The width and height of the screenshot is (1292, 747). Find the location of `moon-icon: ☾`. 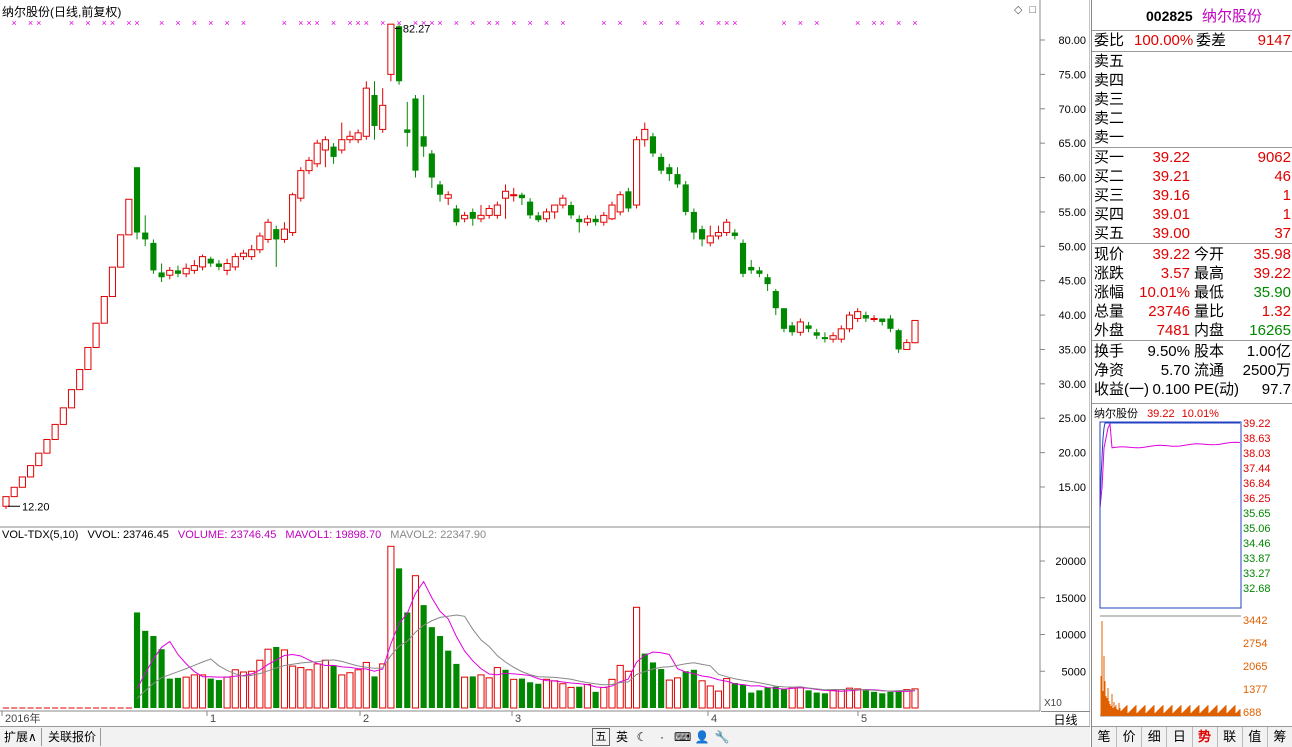

moon-icon: ☾ is located at coordinates (642, 737).